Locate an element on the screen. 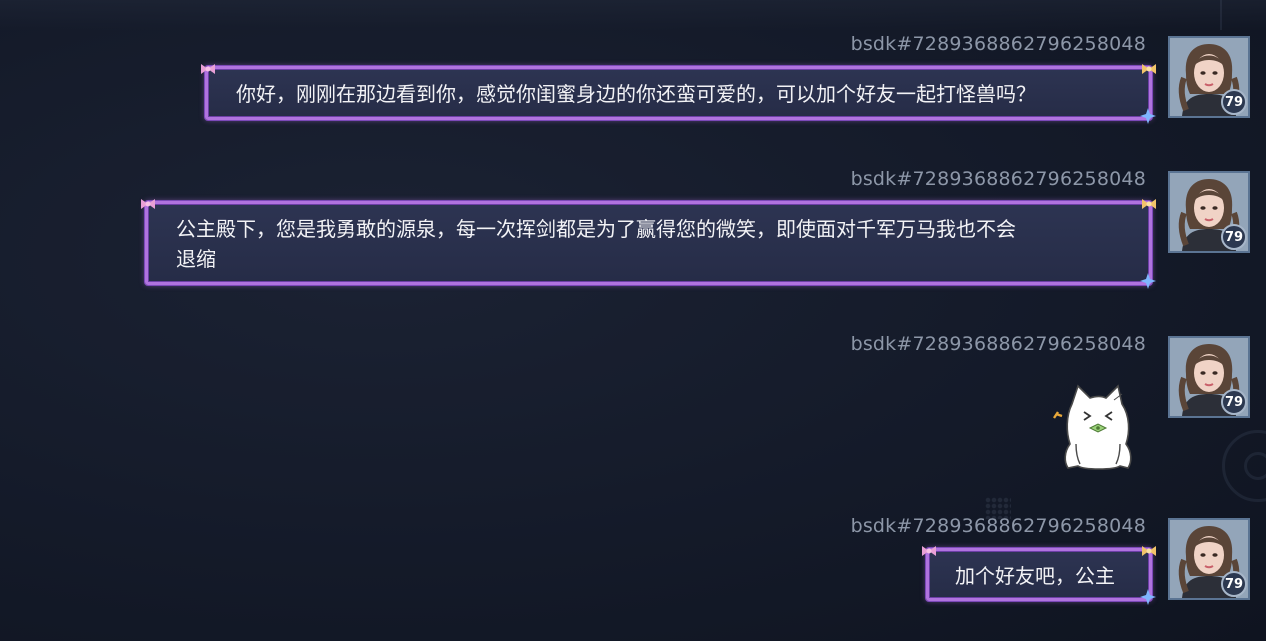  message-bubble: 加个好友吧，公主 is located at coordinates (1039, 575).